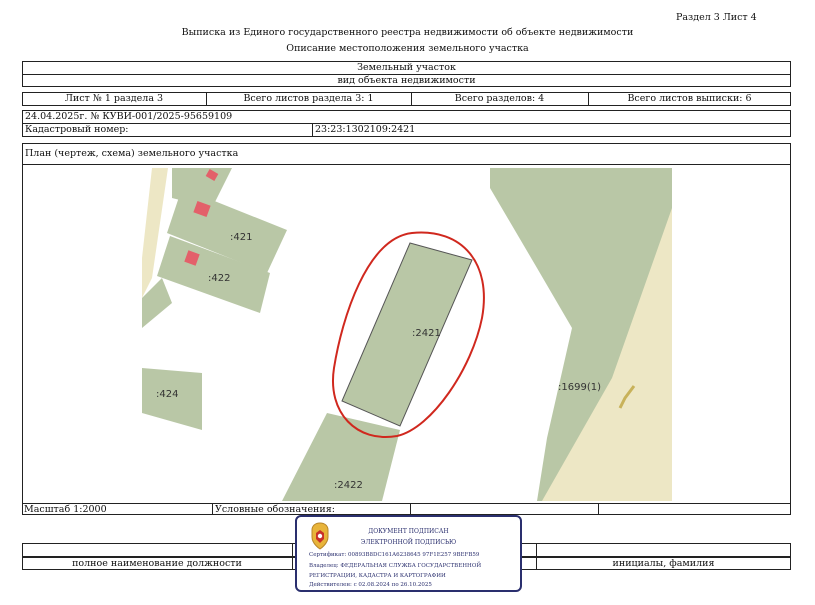 The width and height of the screenshot is (815, 605). What do you see at coordinates (499, 98) in the screenshot?
I see `total-sections: Всего разделов: 4` at bounding box center [499, 98].